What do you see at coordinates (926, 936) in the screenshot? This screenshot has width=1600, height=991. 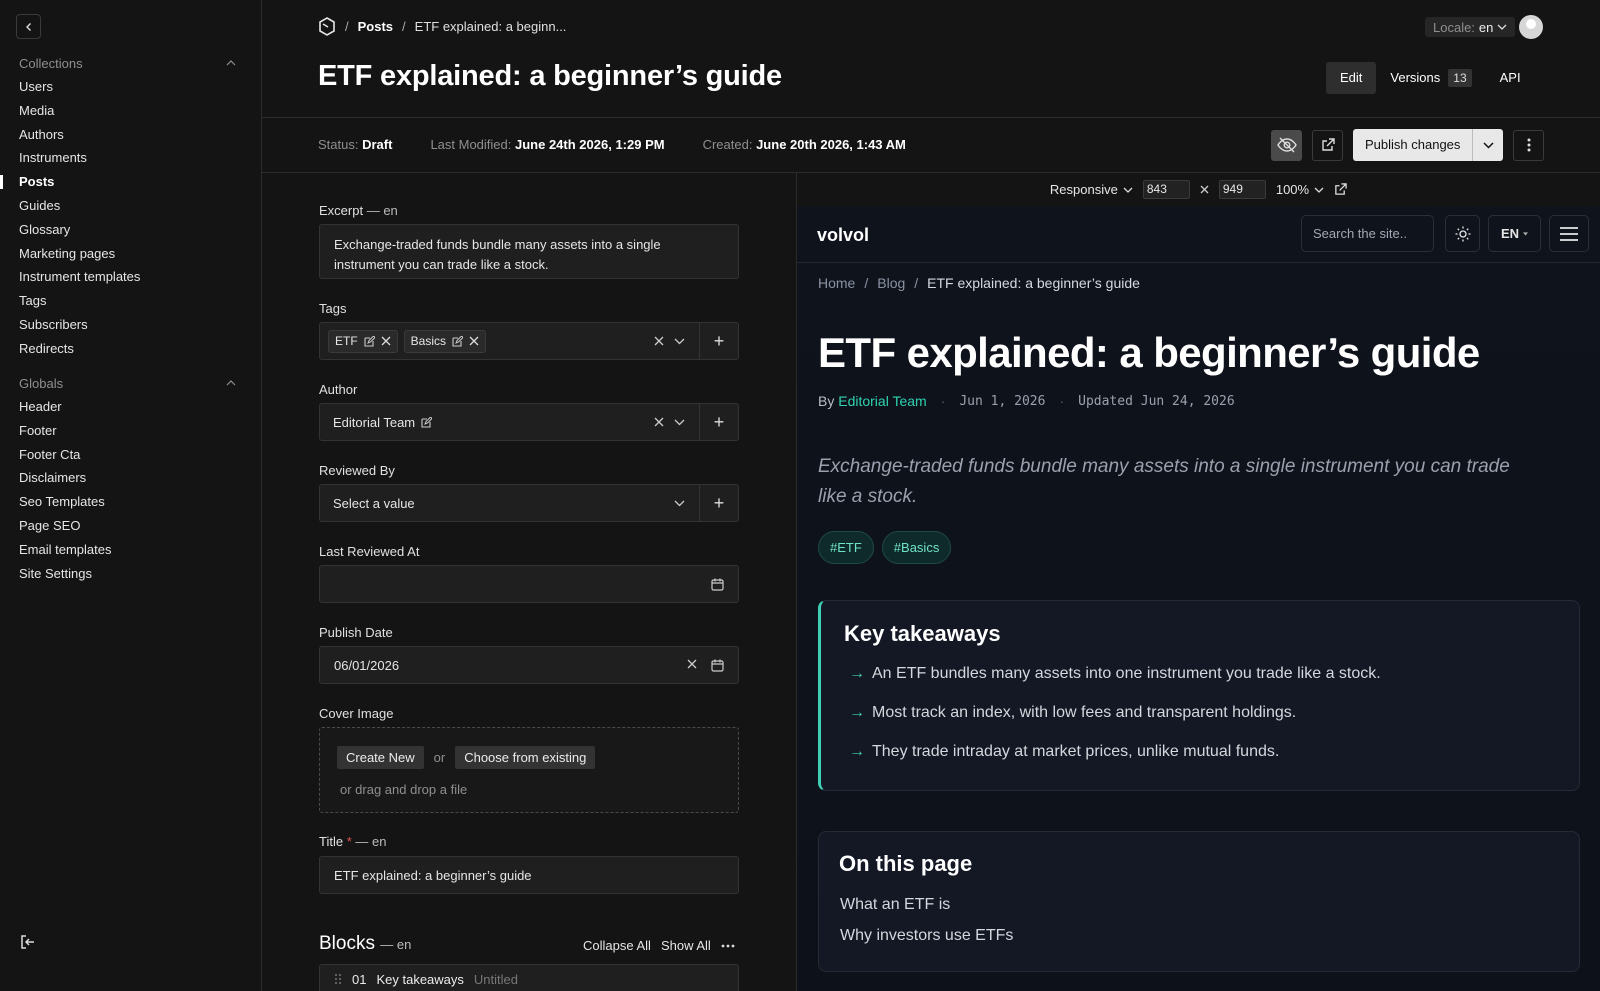 I see `toc-link: Why investors use ETFs` at bounding box center [926, 936].